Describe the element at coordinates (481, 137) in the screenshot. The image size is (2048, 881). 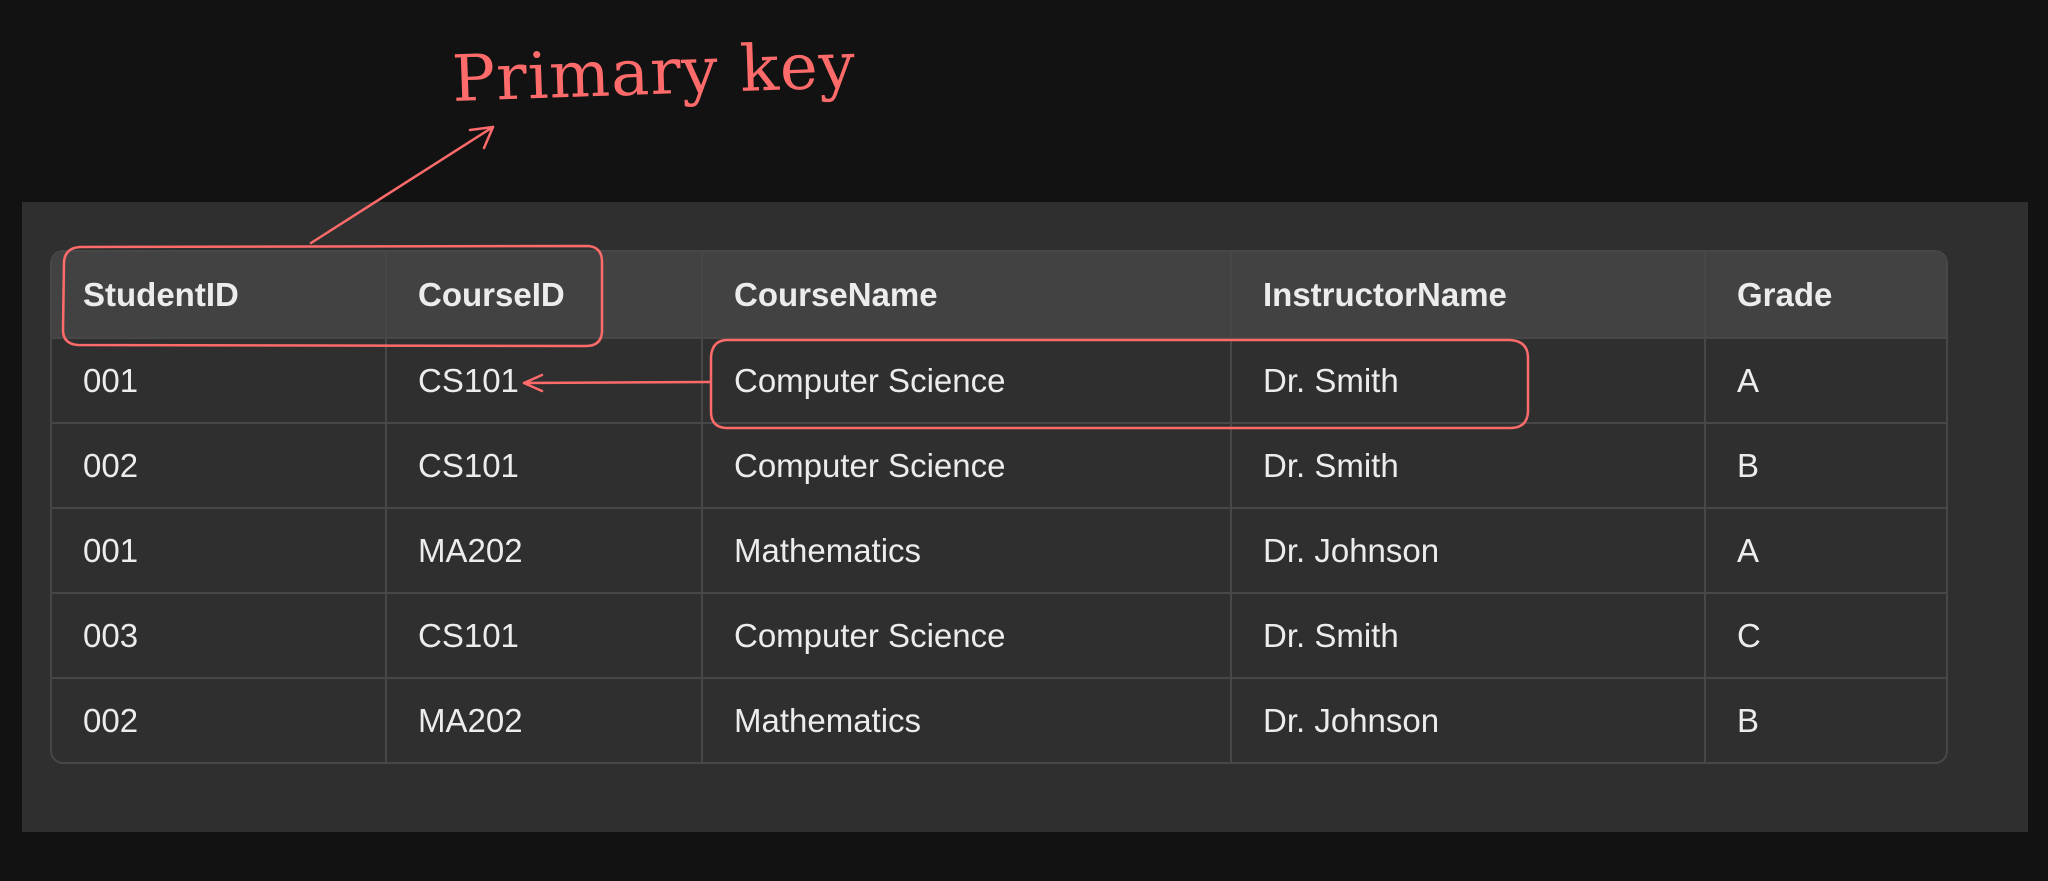
I see `primary-key-arrowhead` at that location.